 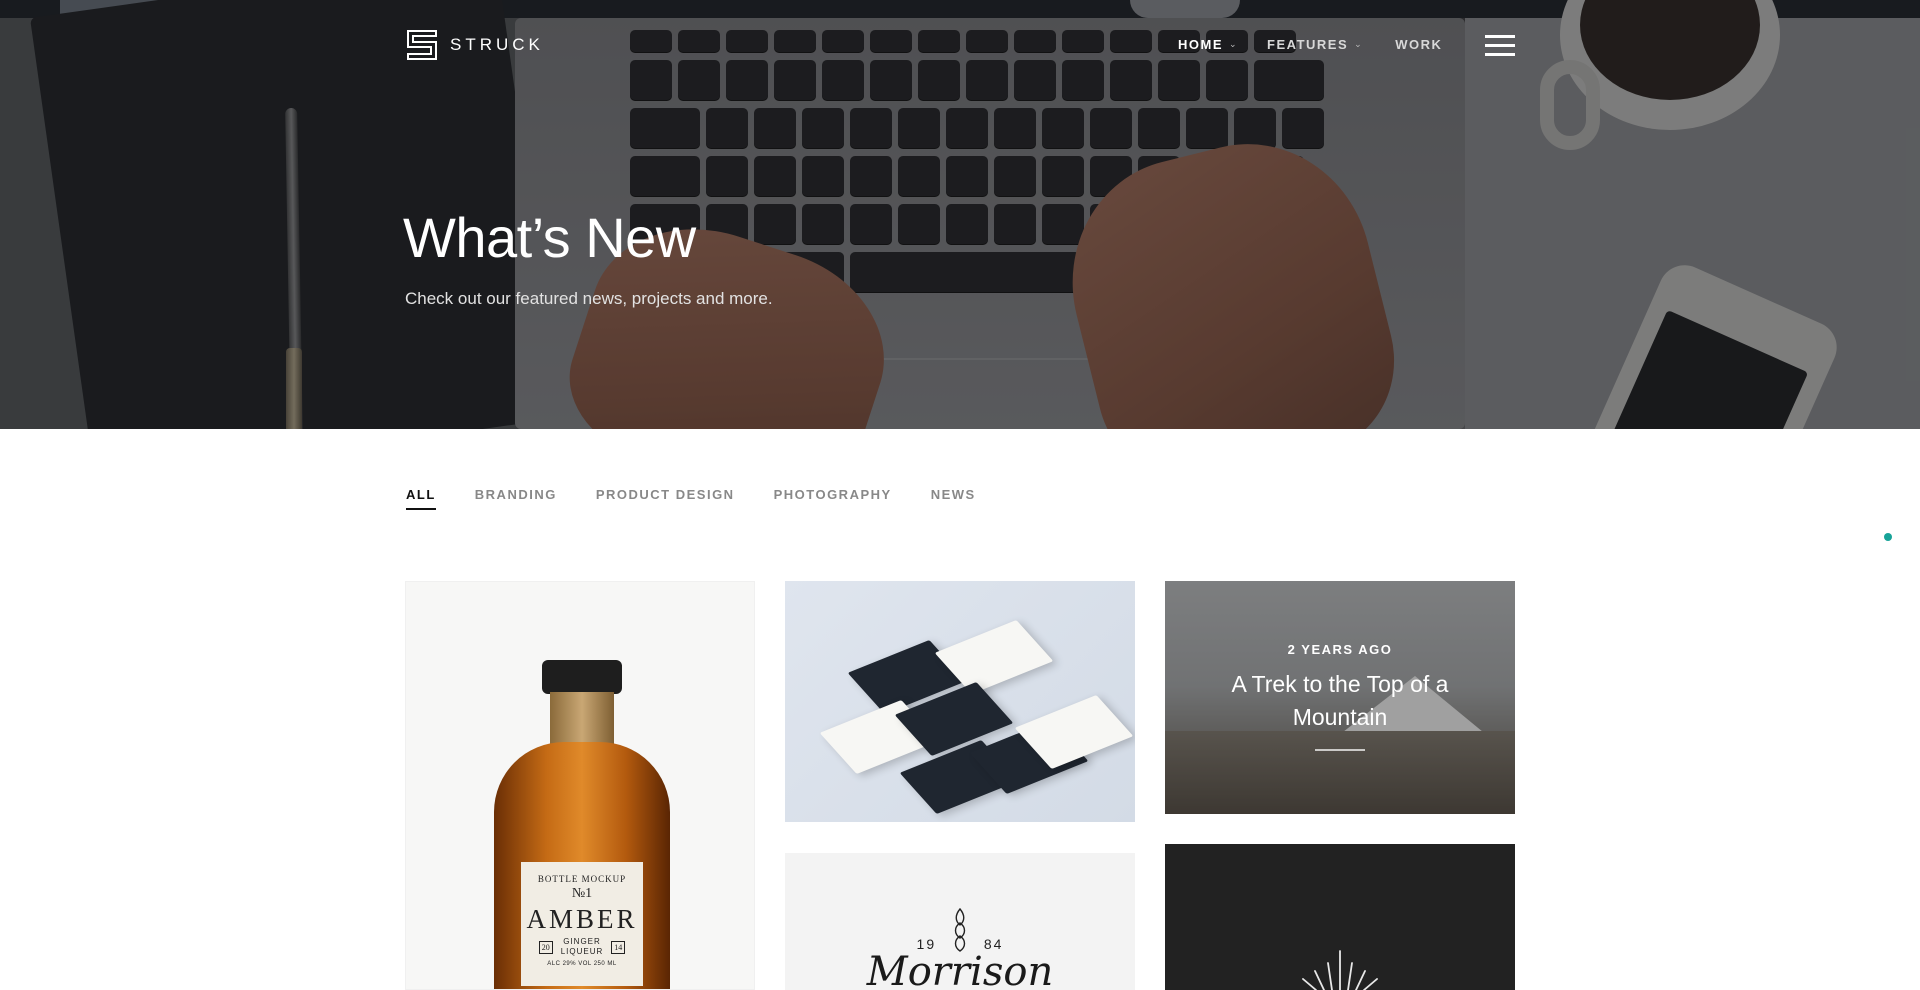 I want to click on logo-text: STRUCK, so click(x=497, y=44).